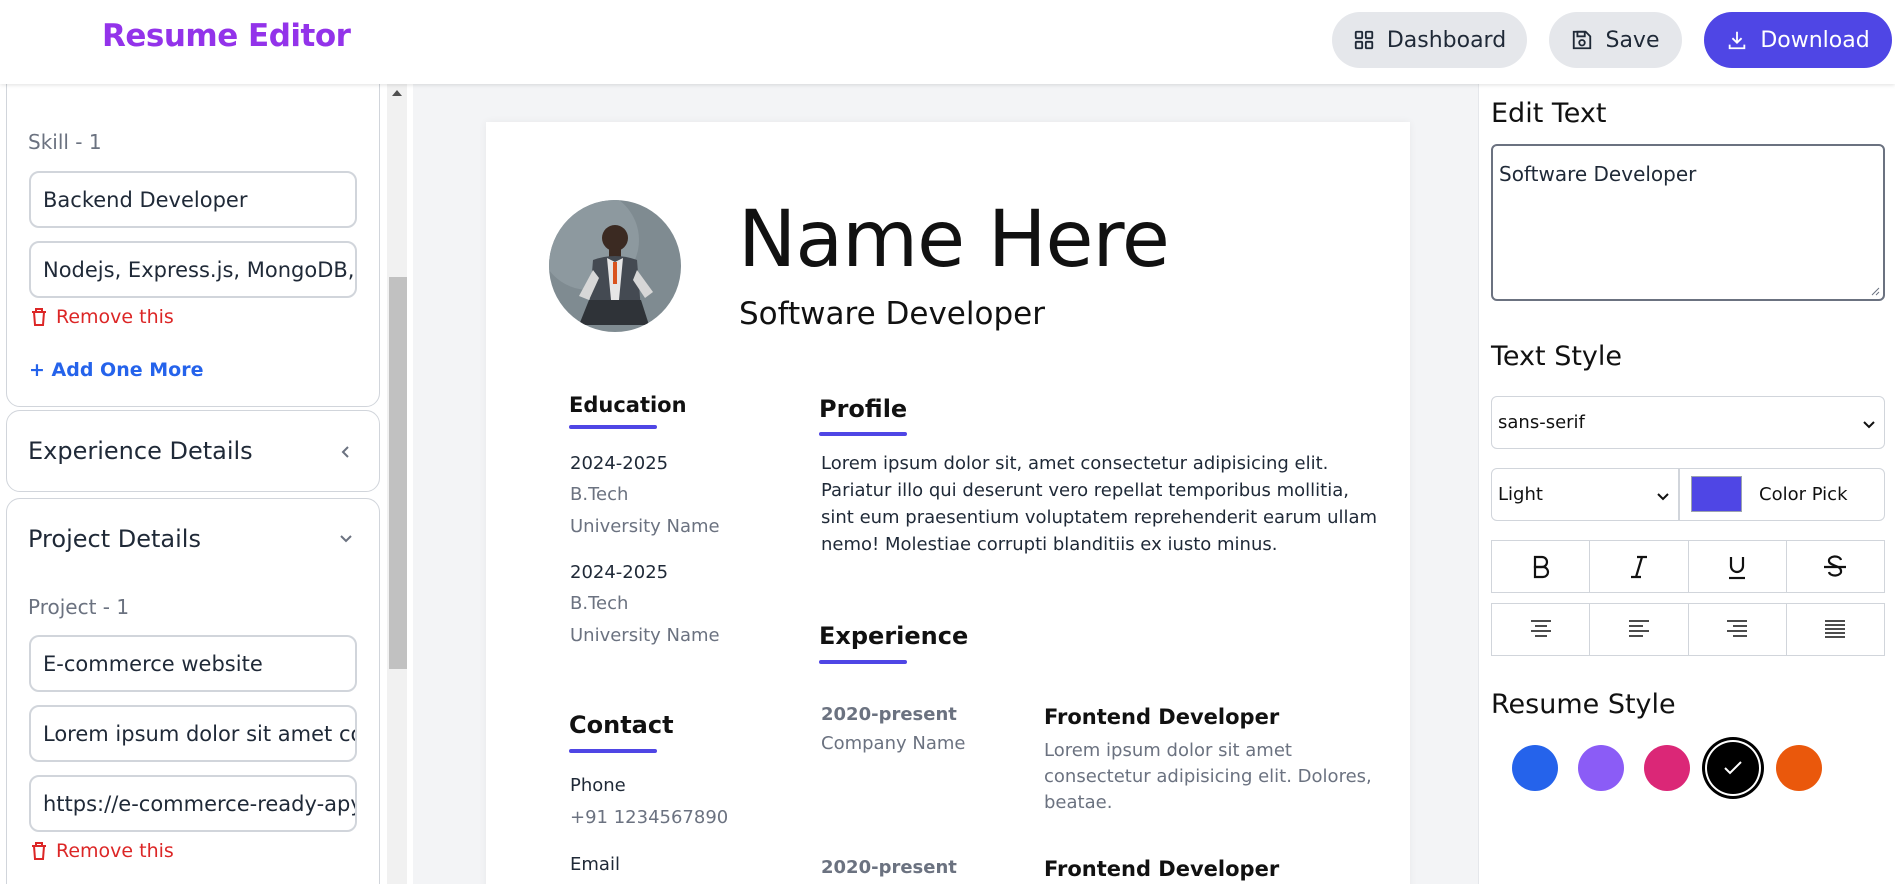 Image resolution: width=1895 pixels, height=884 pixels. I want to click on bold-icon, so click(1541, 566).